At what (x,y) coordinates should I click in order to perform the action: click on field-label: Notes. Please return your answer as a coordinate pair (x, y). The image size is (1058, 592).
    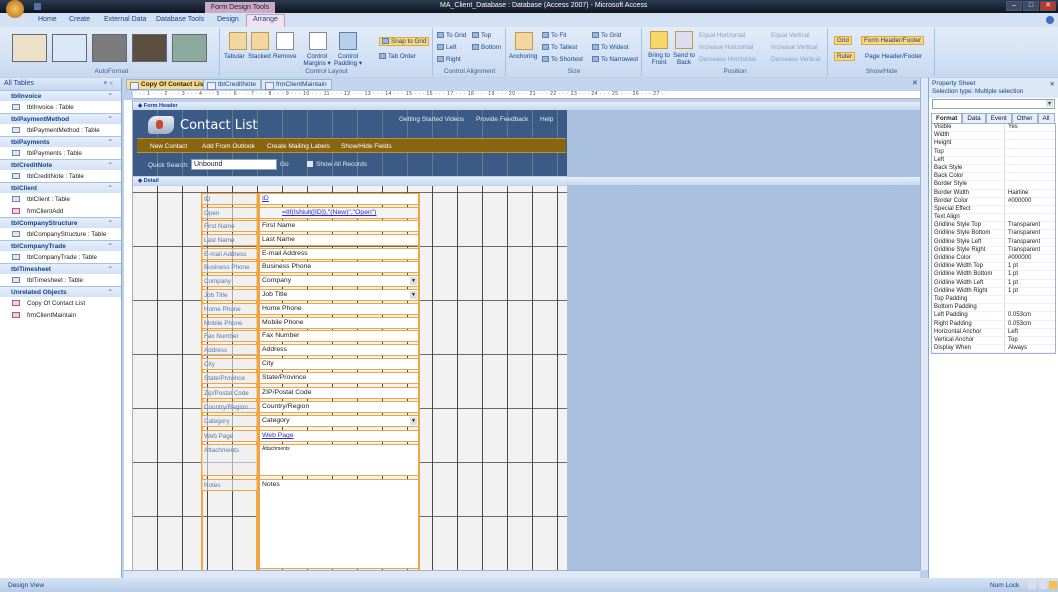
    Looking at the image, I should click on (229, 485).